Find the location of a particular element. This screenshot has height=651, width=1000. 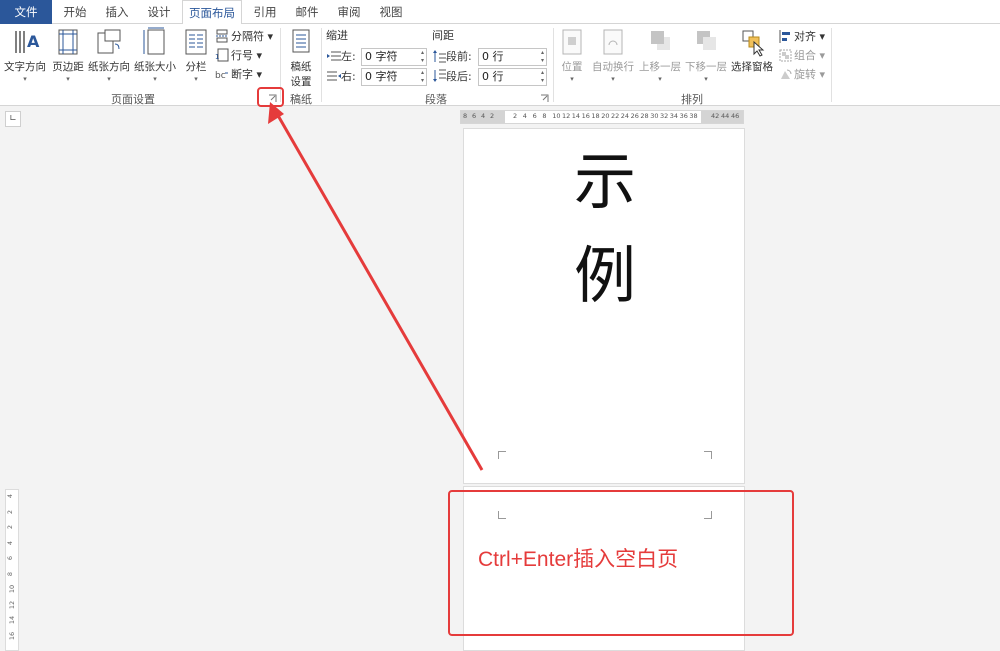

tab-references: 引用 is located at coordinates (265, 12).